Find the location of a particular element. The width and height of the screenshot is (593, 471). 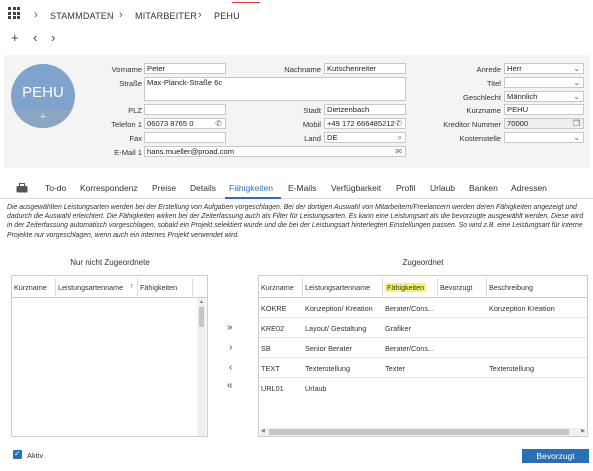

kreditor-label: Kreditor Nummer is located at coordinates (472, 124).